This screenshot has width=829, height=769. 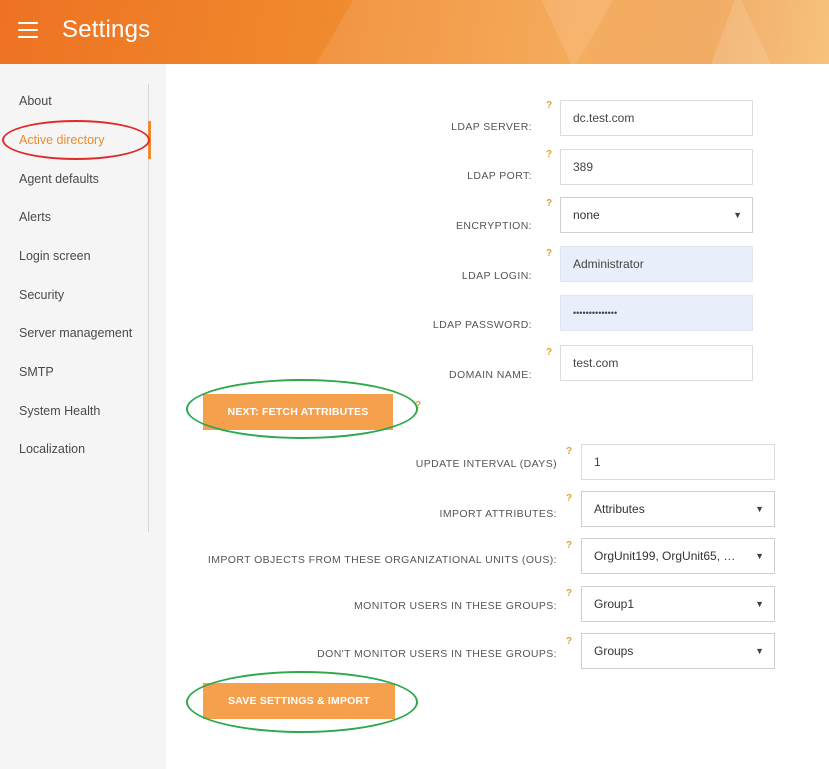 I want to click on sidebar-item-about: About, so click(x=35, y=101).